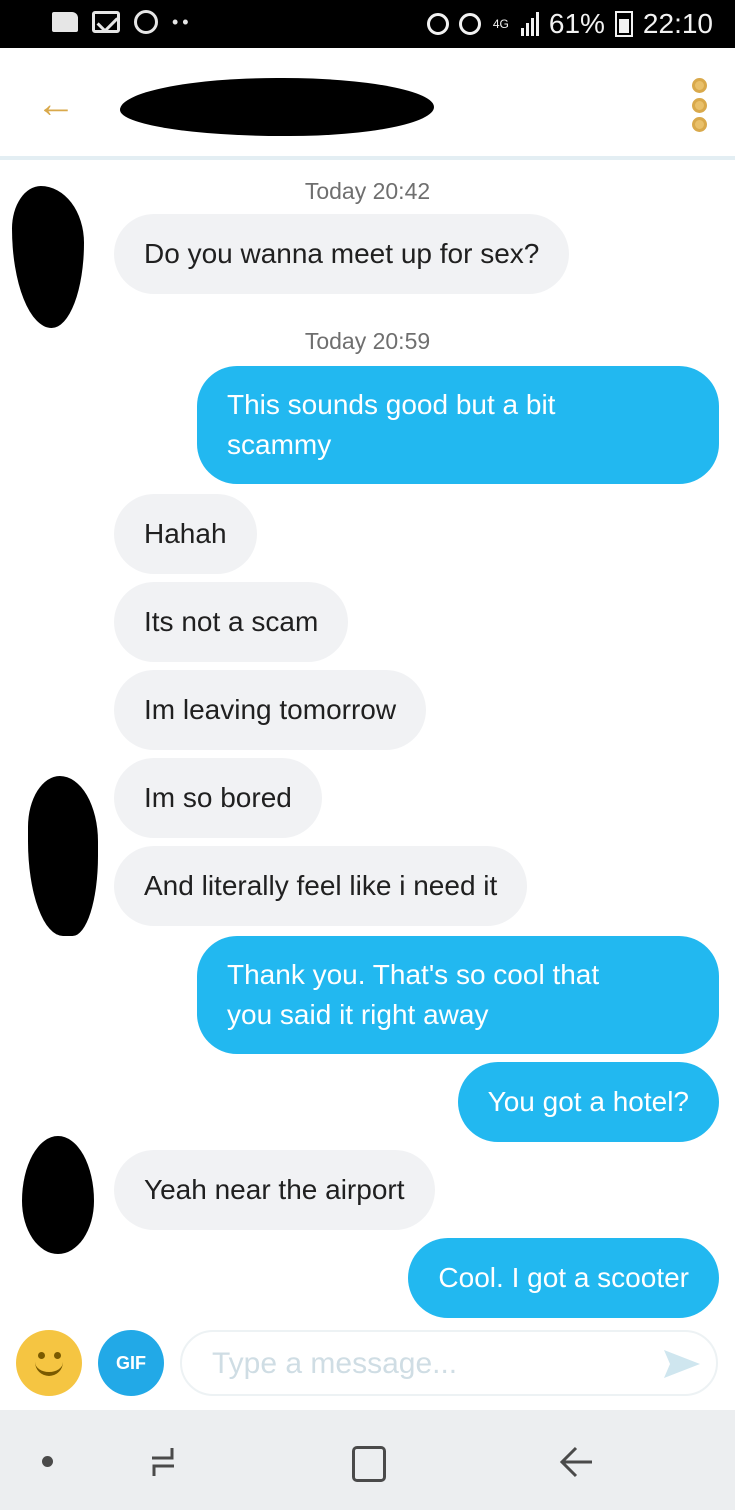  What do you see at coordinates (437, 24) in the screenshot?
I see `mute-icon` at bounding box center [437, 24].